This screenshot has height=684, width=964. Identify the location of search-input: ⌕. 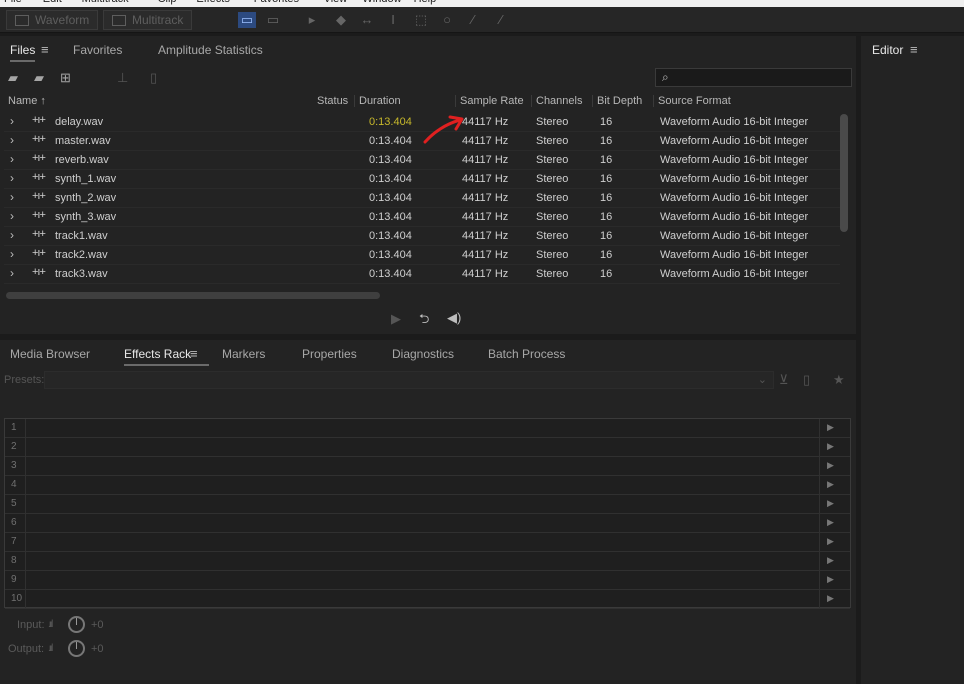
(753, 77).